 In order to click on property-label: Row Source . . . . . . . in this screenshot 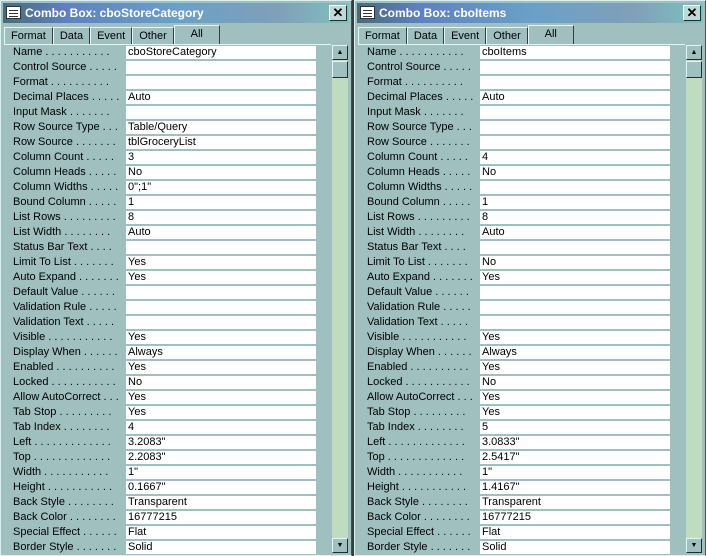, I will do `click(418, 142)`.